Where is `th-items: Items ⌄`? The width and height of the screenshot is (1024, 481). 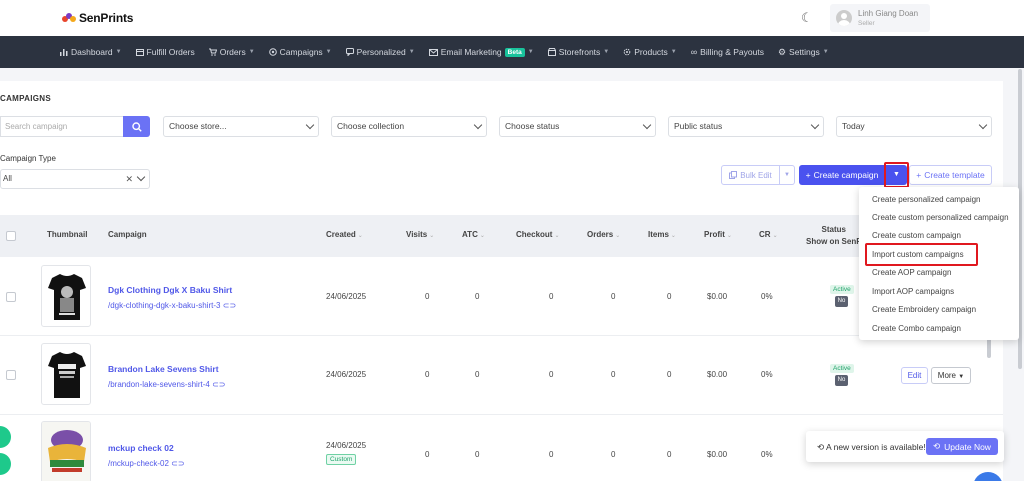 th-items: Items ⌄ is located at coordinates (662, 234).